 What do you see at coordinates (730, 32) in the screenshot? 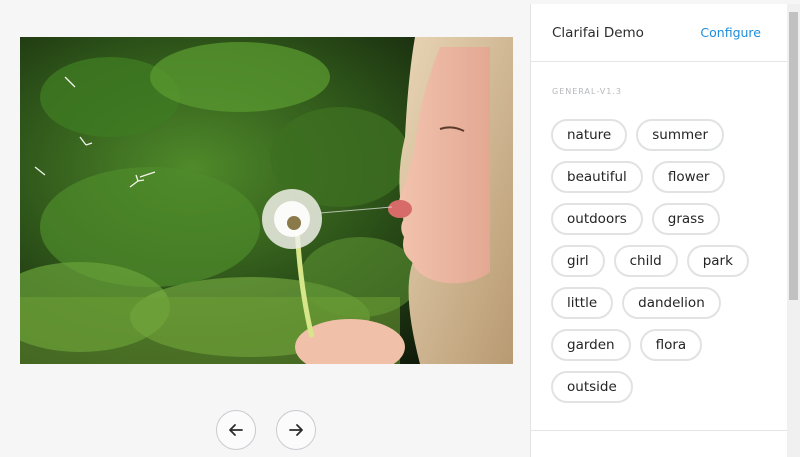
I see `configure-link: Configure` at bounding box center [730, 32].